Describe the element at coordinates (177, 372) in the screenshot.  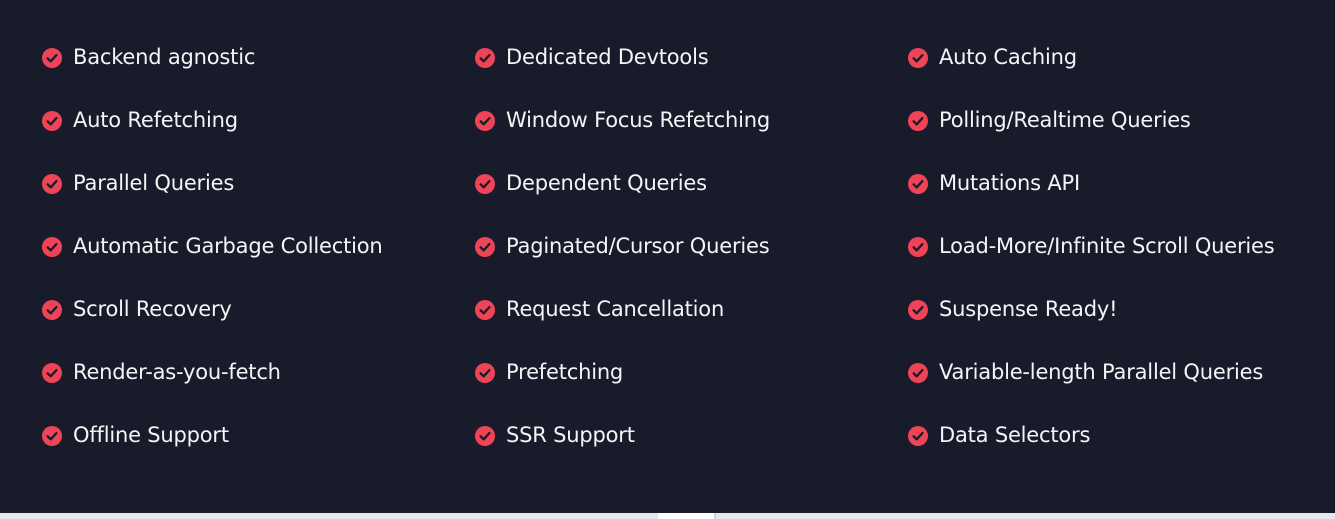
I see `feature-label: Render-as-you-fetch` at that location.